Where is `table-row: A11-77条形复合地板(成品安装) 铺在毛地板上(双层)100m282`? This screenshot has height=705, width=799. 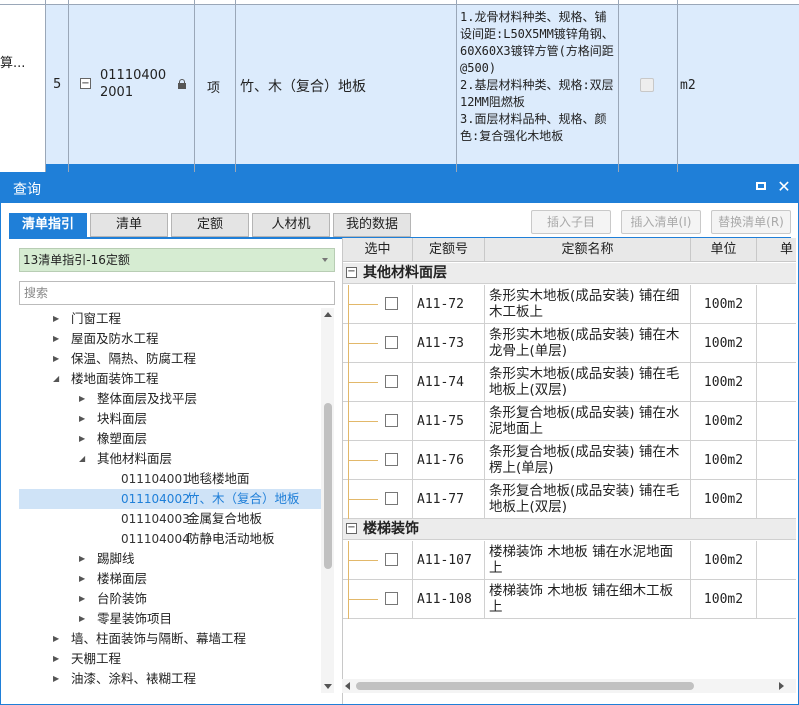
table-row: A11-77条形复合地板(成品安装) 铺在毛地板上(双层)100m282 is located at coordinates (569, 499).